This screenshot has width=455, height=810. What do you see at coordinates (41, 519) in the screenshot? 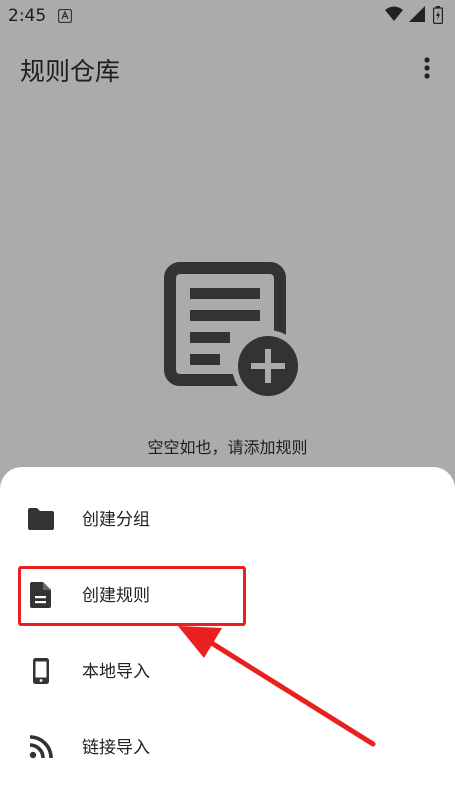
I see `folder-icon` at bounding box center [41, 519].